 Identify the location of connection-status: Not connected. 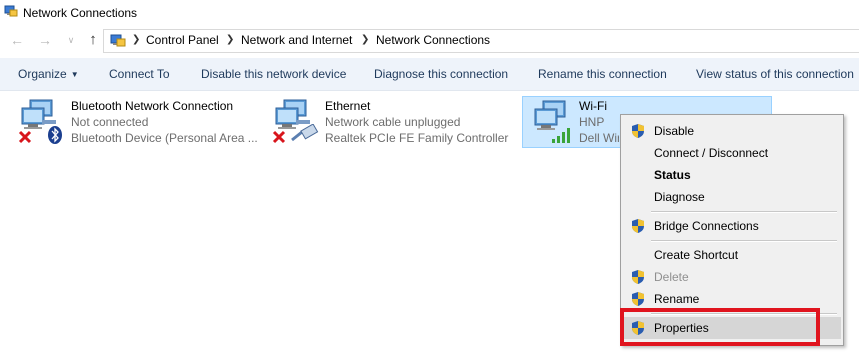
(110, 122).